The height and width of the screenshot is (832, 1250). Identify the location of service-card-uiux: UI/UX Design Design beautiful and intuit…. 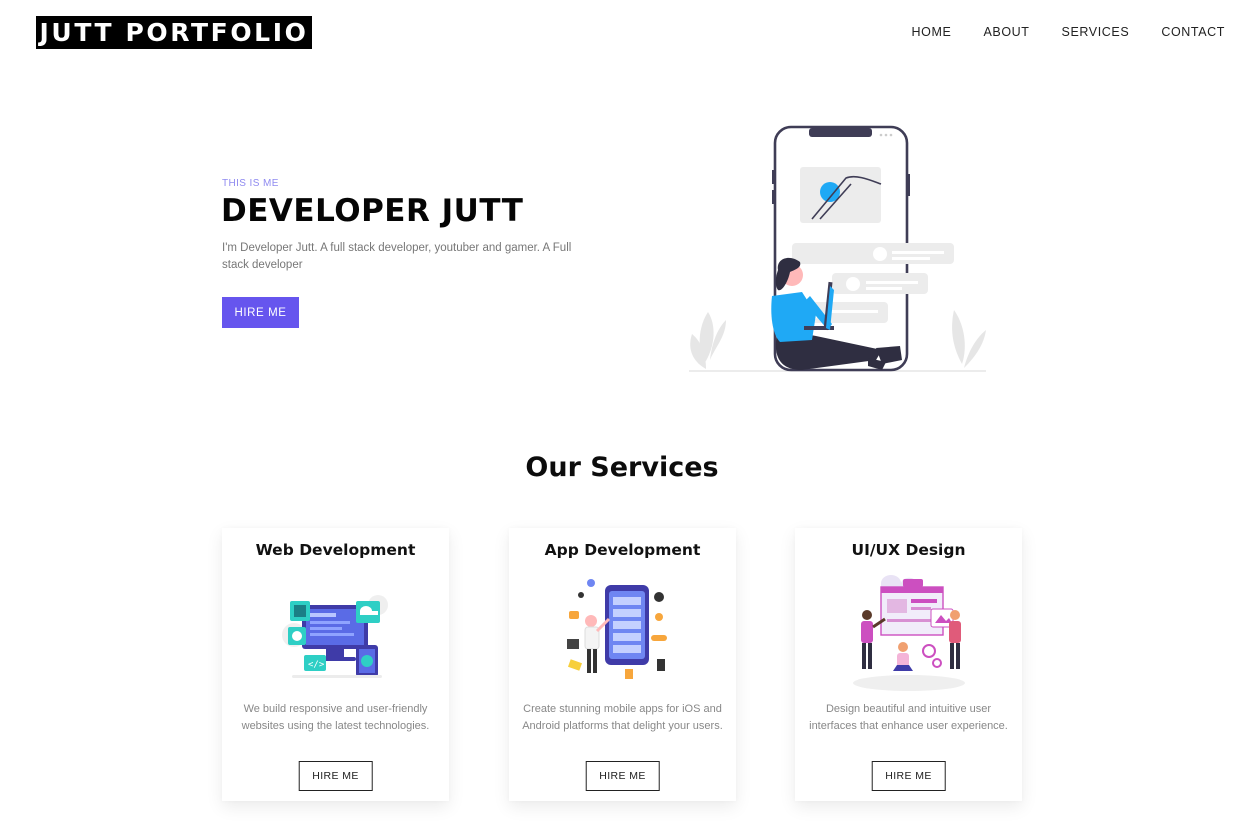
(908, 664).